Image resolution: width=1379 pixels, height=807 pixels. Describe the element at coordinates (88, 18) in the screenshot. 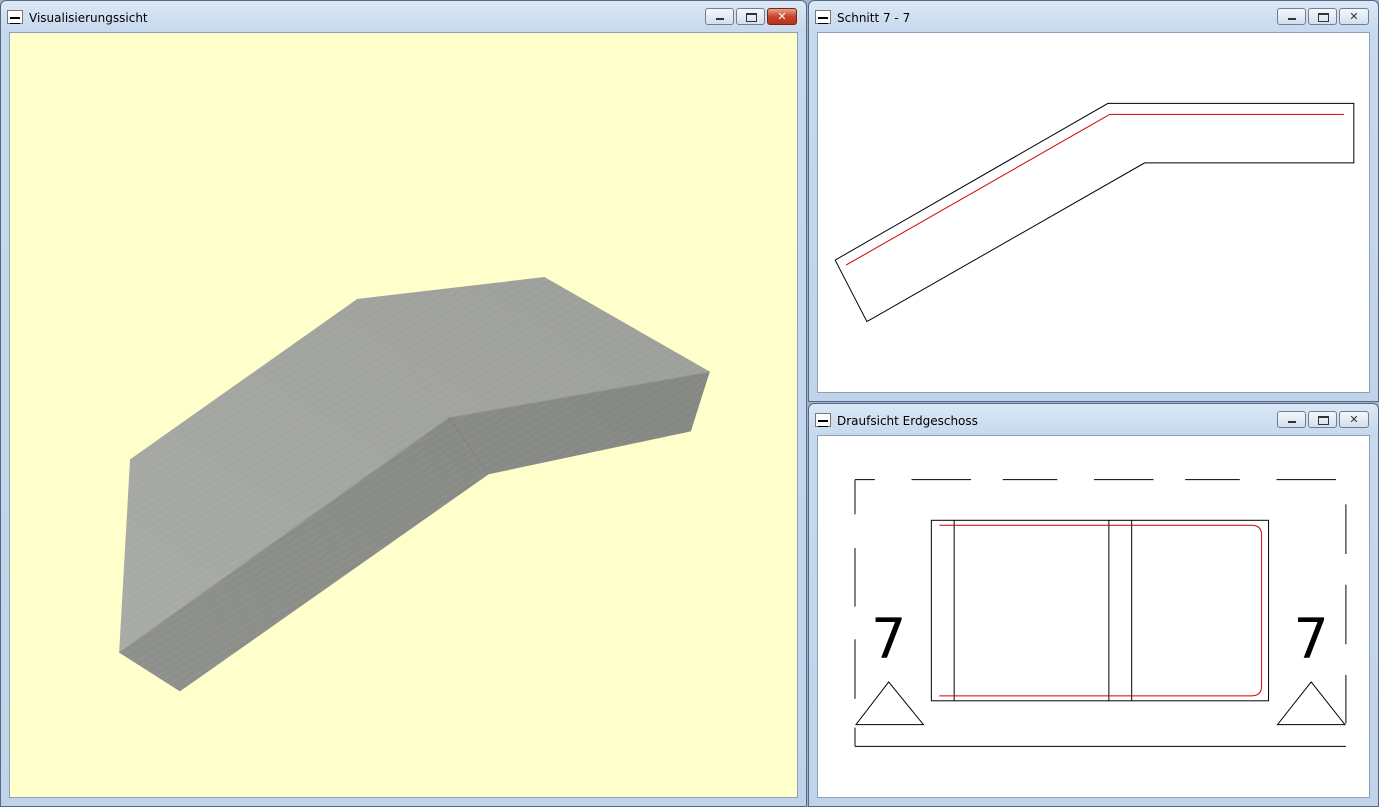

I see `visualization-window-title: Visualisierungssicht` at that location.